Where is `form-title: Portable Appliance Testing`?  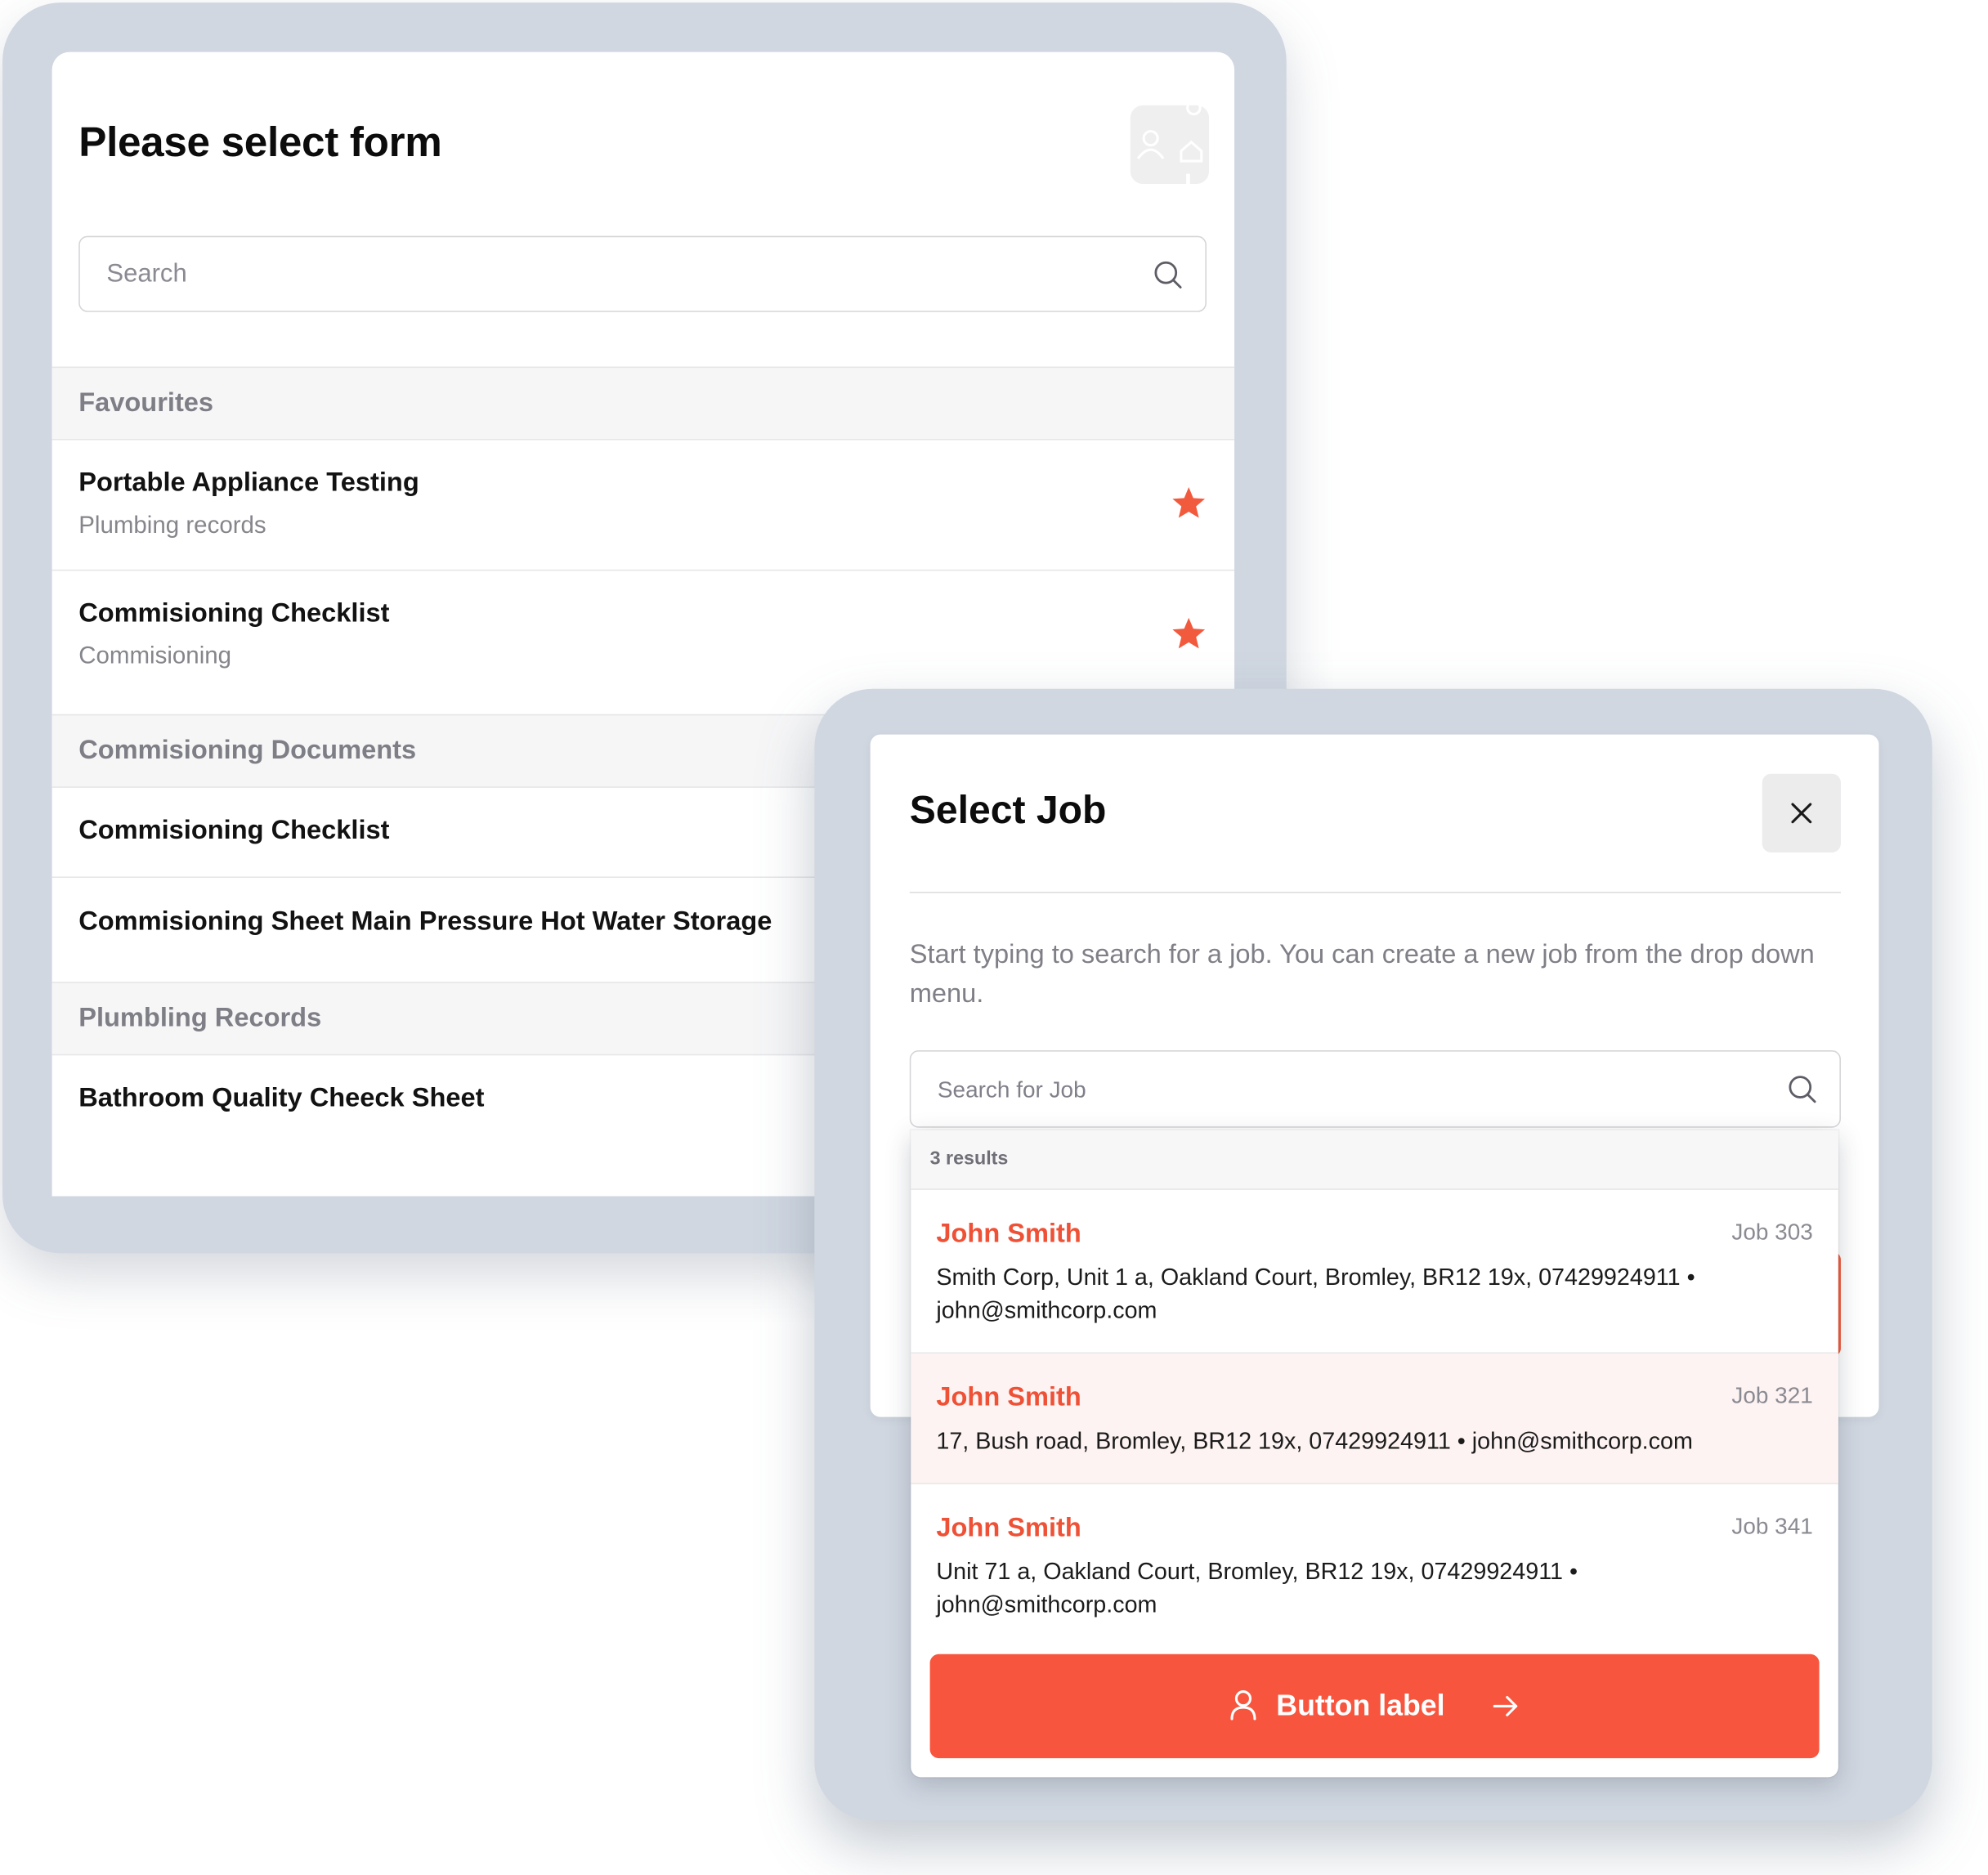
form-title: Portable Appliance Testing is located at coordinates (248, 483).